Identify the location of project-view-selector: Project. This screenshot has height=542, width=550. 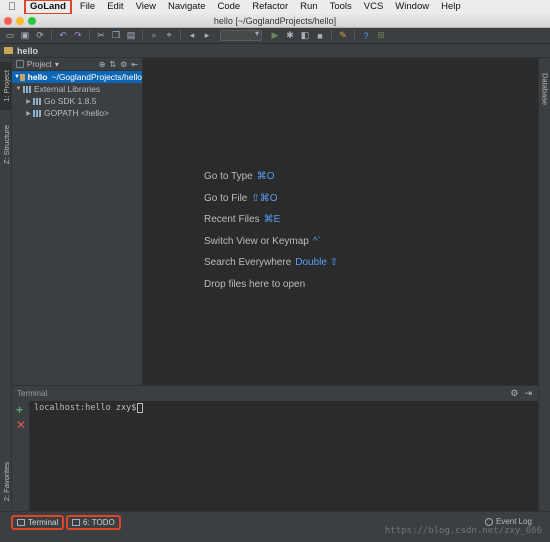
(39, 64).